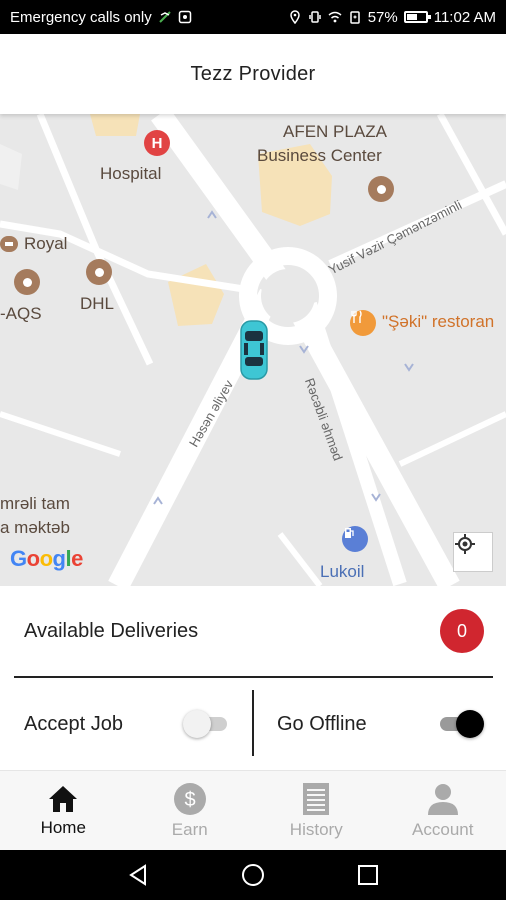 This screenshot has width=506, height=900. I want to click on map-label-afen-line1: AFEN PLAZA, so click(335, 131).